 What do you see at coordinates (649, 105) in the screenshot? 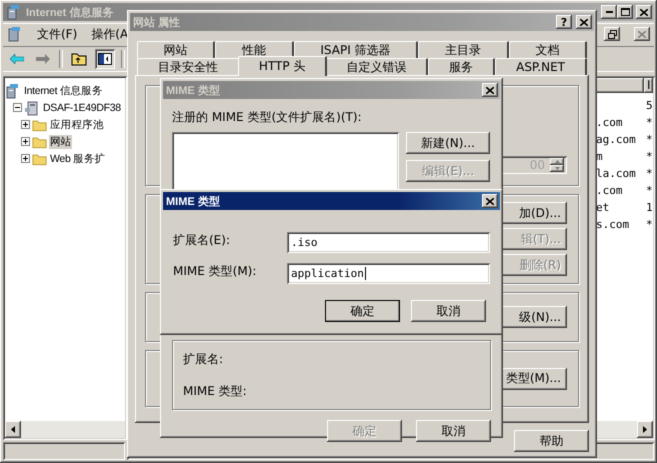
I see `table-cell: 5` at bounding box center [649, 105].